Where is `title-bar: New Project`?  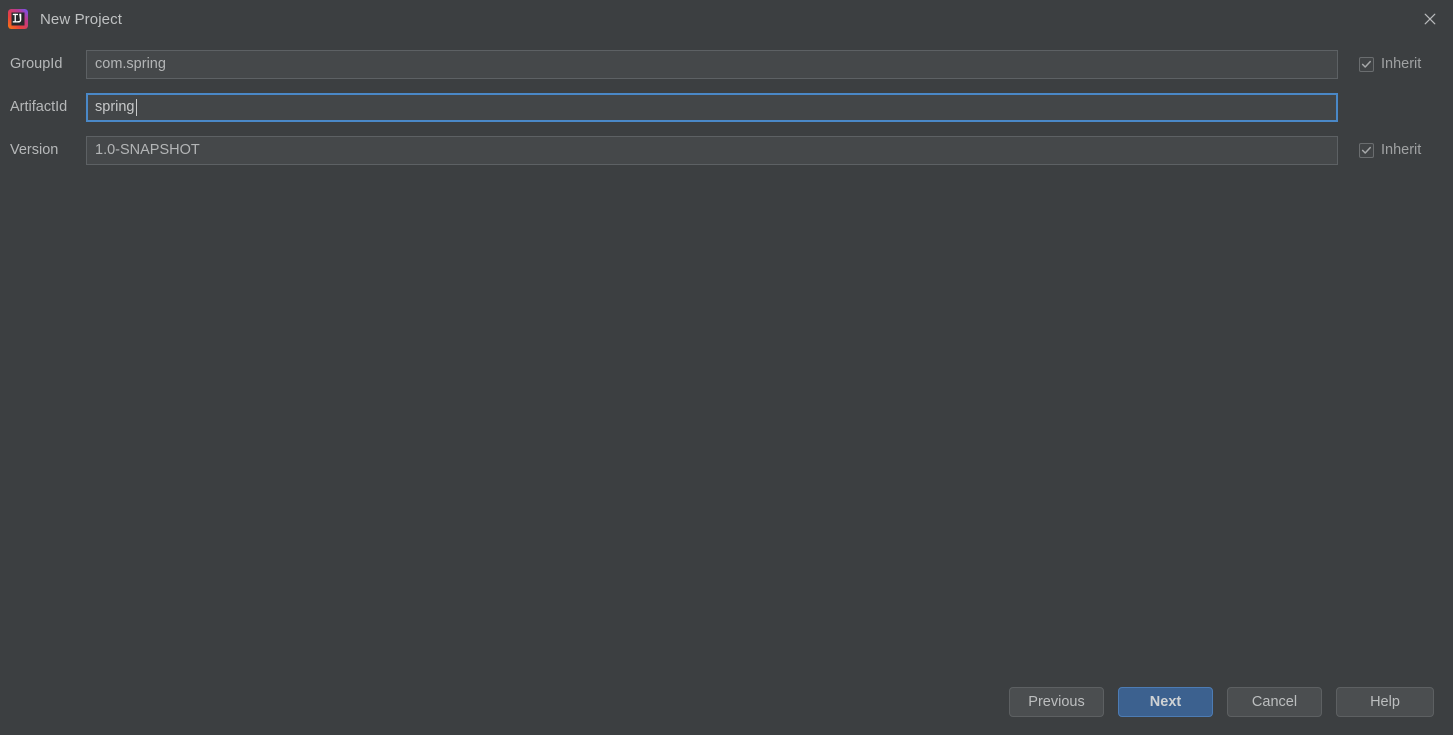 title-bar: New Project is located at coordinates (726, 19).